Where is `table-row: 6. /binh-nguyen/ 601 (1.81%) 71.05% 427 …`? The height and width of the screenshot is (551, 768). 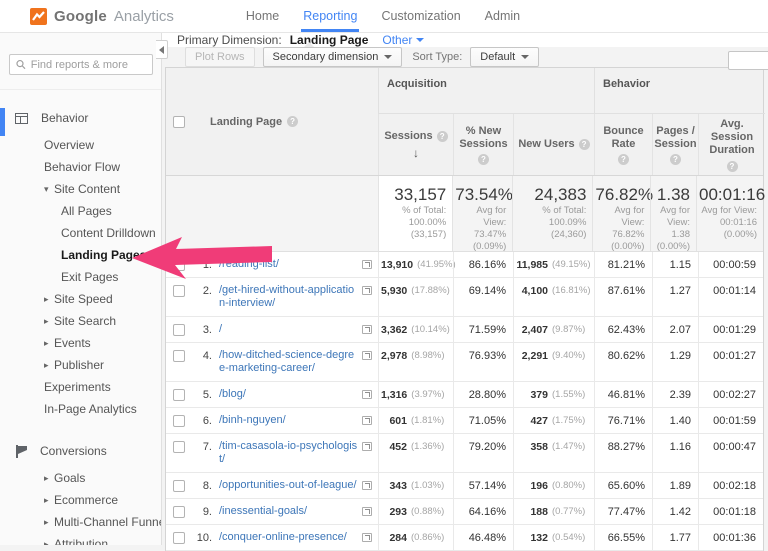 table-row: 6. /binh-nguyen/ 601 (1.81%) 71.05% 427 … is located at coordinates (464, 421).